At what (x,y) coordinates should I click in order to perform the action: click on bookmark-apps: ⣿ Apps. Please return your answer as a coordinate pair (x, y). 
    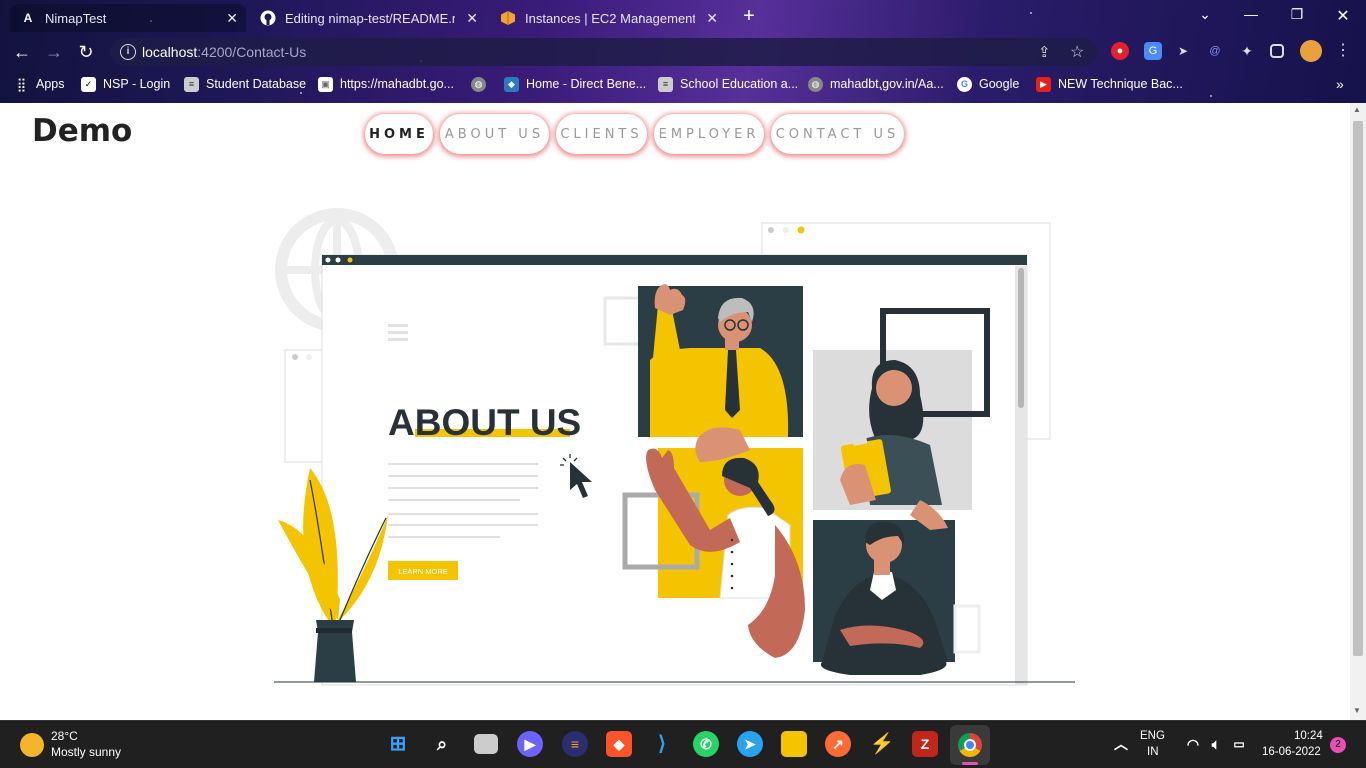
    Looking at the image, I should click on (39, 84).